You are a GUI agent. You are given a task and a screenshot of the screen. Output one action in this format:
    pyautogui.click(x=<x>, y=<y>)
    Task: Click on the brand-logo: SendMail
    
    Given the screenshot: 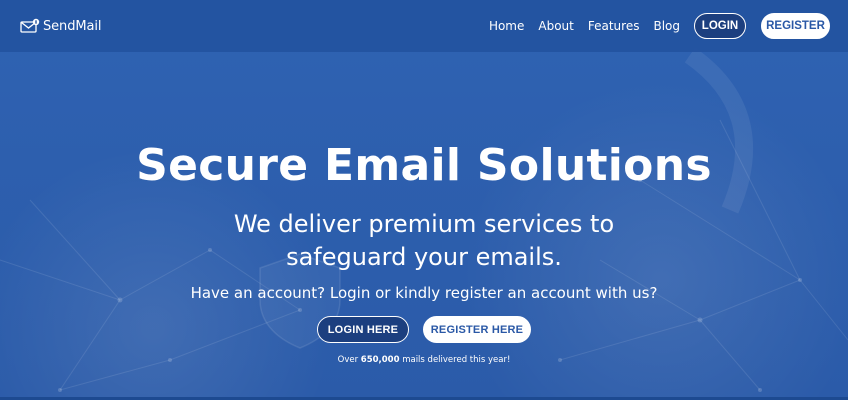 What is the action you would take?
    pyautogui.click(x=60, y=26)
    